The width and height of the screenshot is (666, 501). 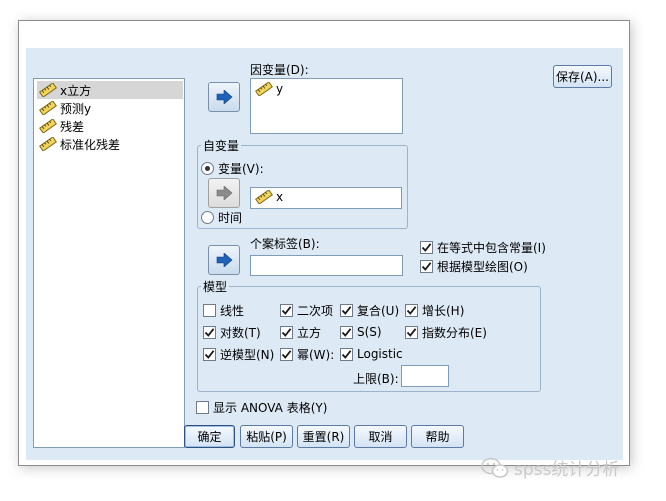 I want to click on time-radio-option: 时间, so click(x=221, y=217).